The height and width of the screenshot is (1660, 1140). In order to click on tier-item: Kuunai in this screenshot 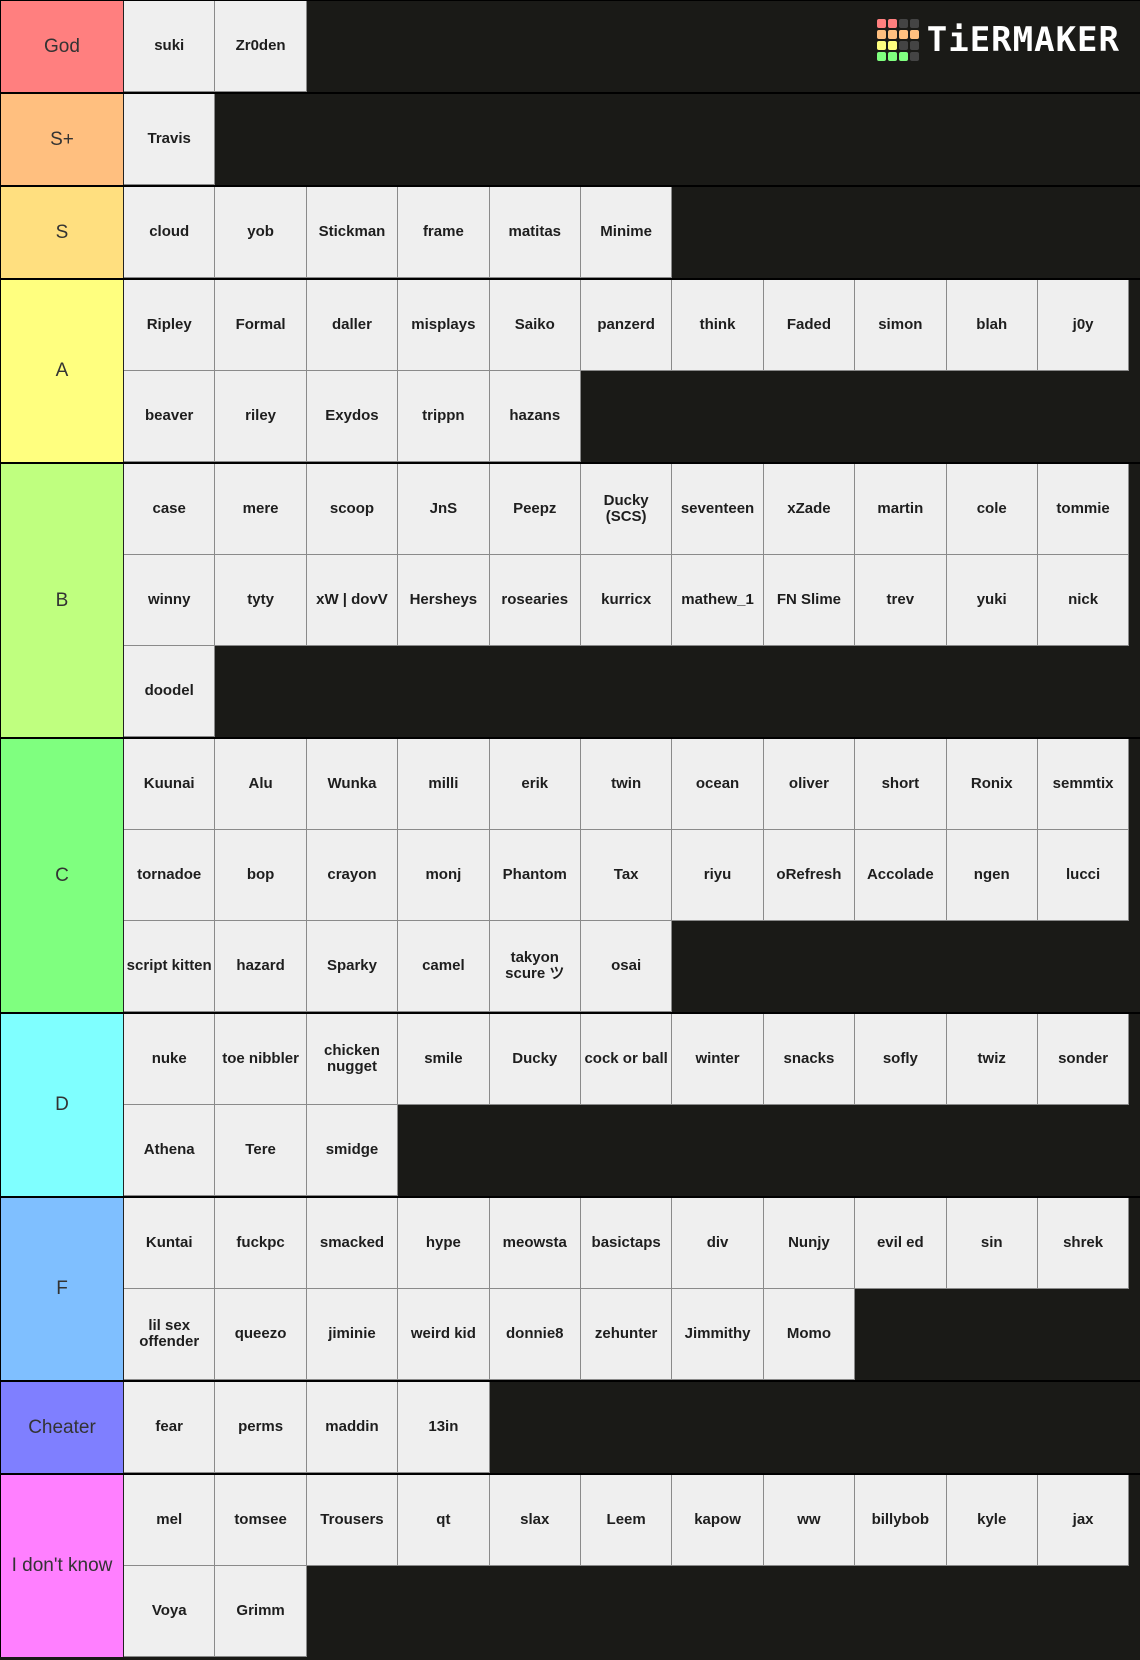, I will do `click(170, 784)`.